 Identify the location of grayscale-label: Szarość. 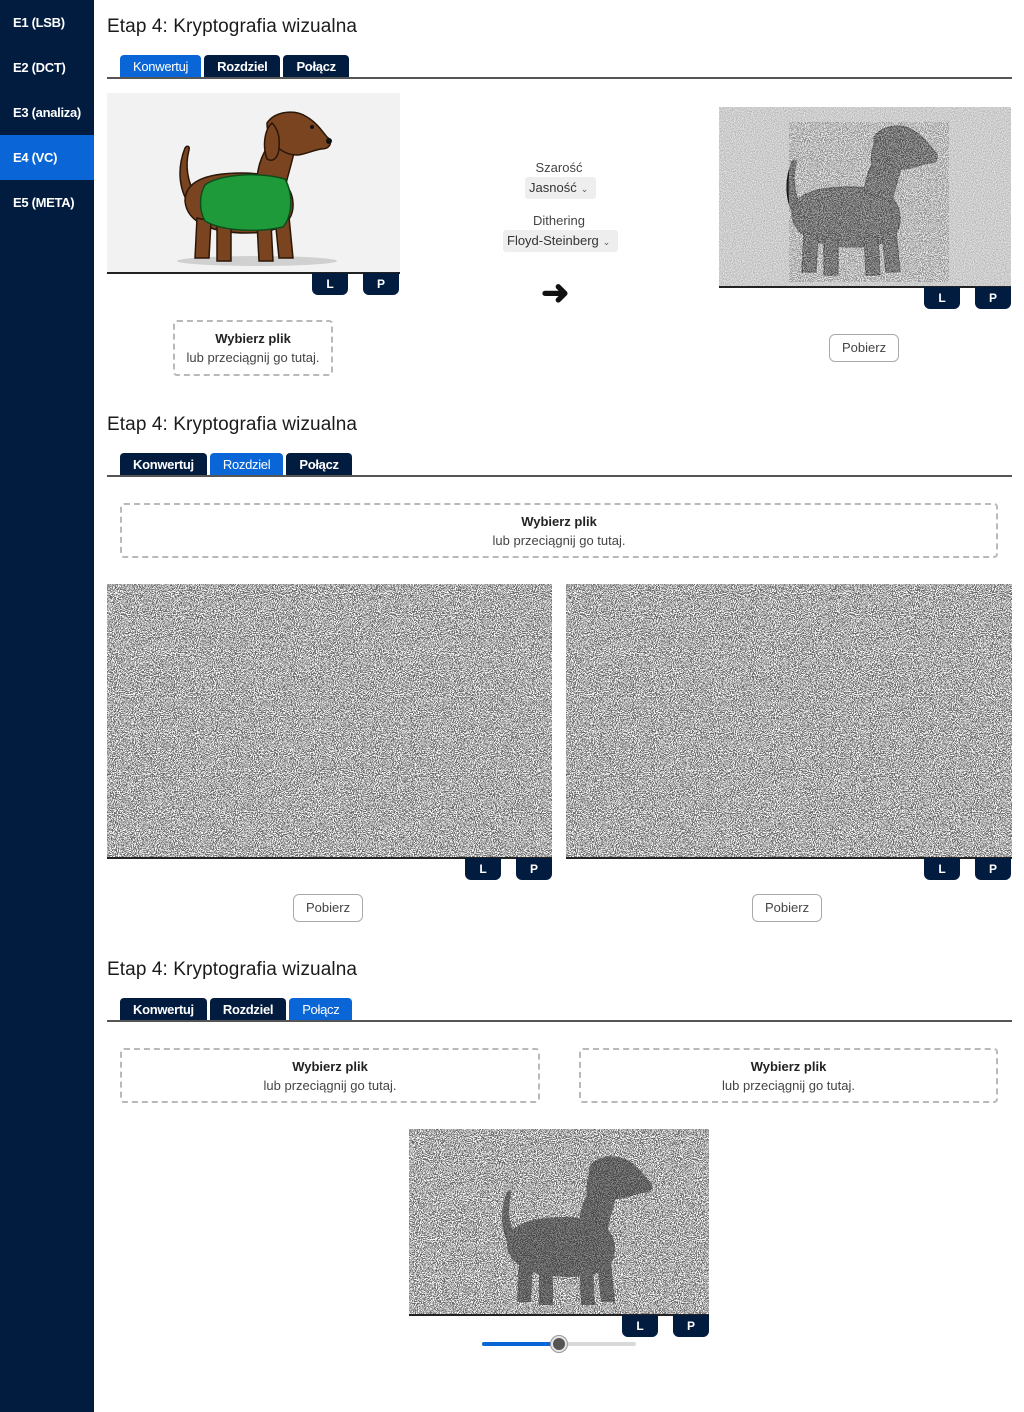
(559, 167).